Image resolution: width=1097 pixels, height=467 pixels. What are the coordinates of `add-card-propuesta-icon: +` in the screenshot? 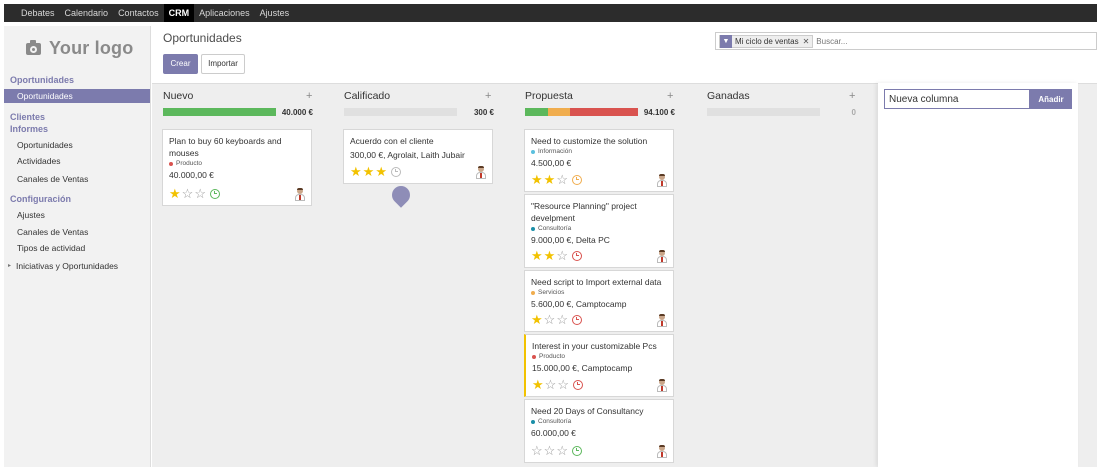 It's located at (670, 96).